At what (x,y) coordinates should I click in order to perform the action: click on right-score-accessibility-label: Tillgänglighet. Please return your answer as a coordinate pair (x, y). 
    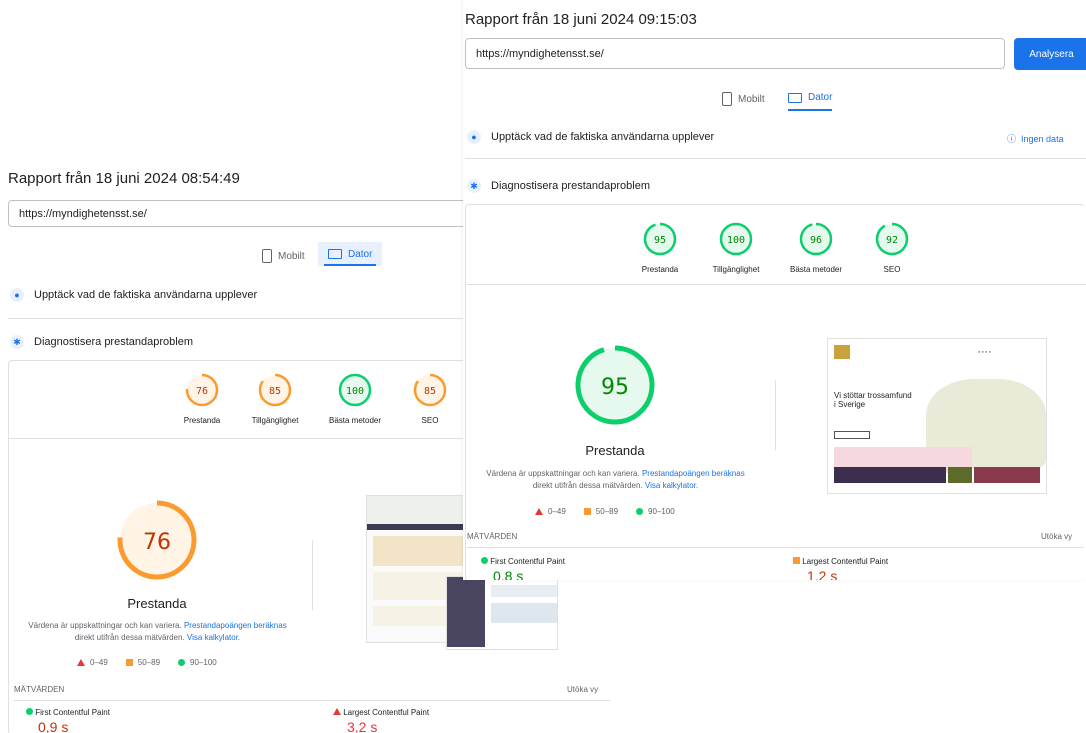
    Looking at the image, I should click on (736, 269).